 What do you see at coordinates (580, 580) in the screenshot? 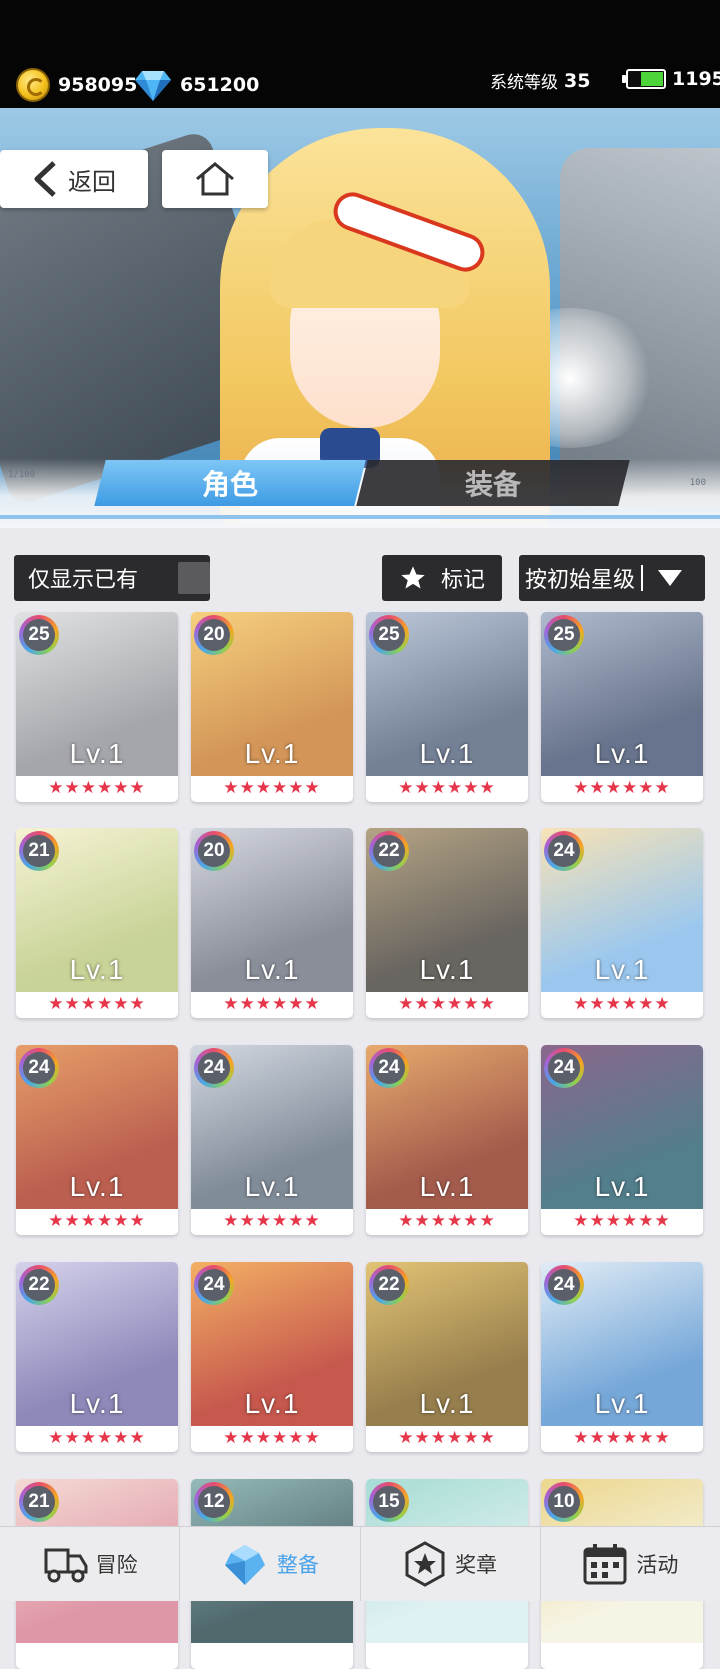
I see `sort-label: 按初始星级` at bounding box center [580, 580].